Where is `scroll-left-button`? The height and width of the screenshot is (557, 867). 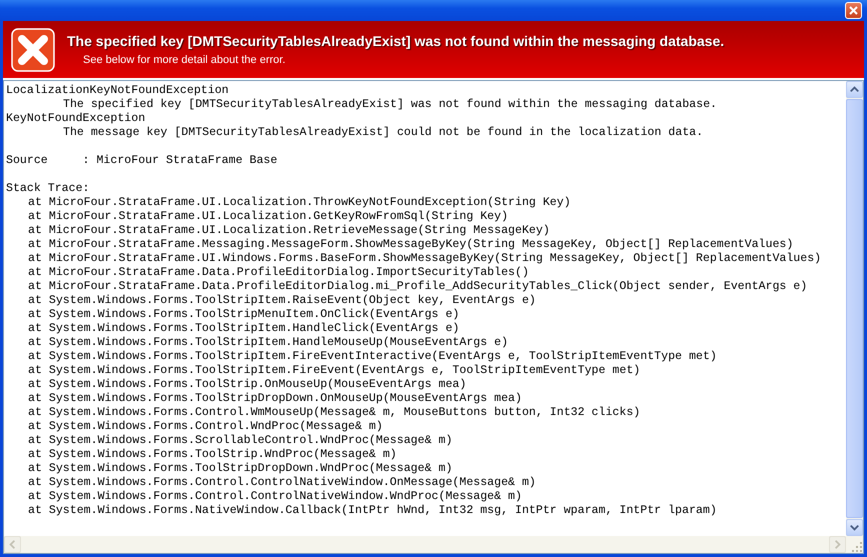 scroll-left-button is located at coordinates (12, 544).